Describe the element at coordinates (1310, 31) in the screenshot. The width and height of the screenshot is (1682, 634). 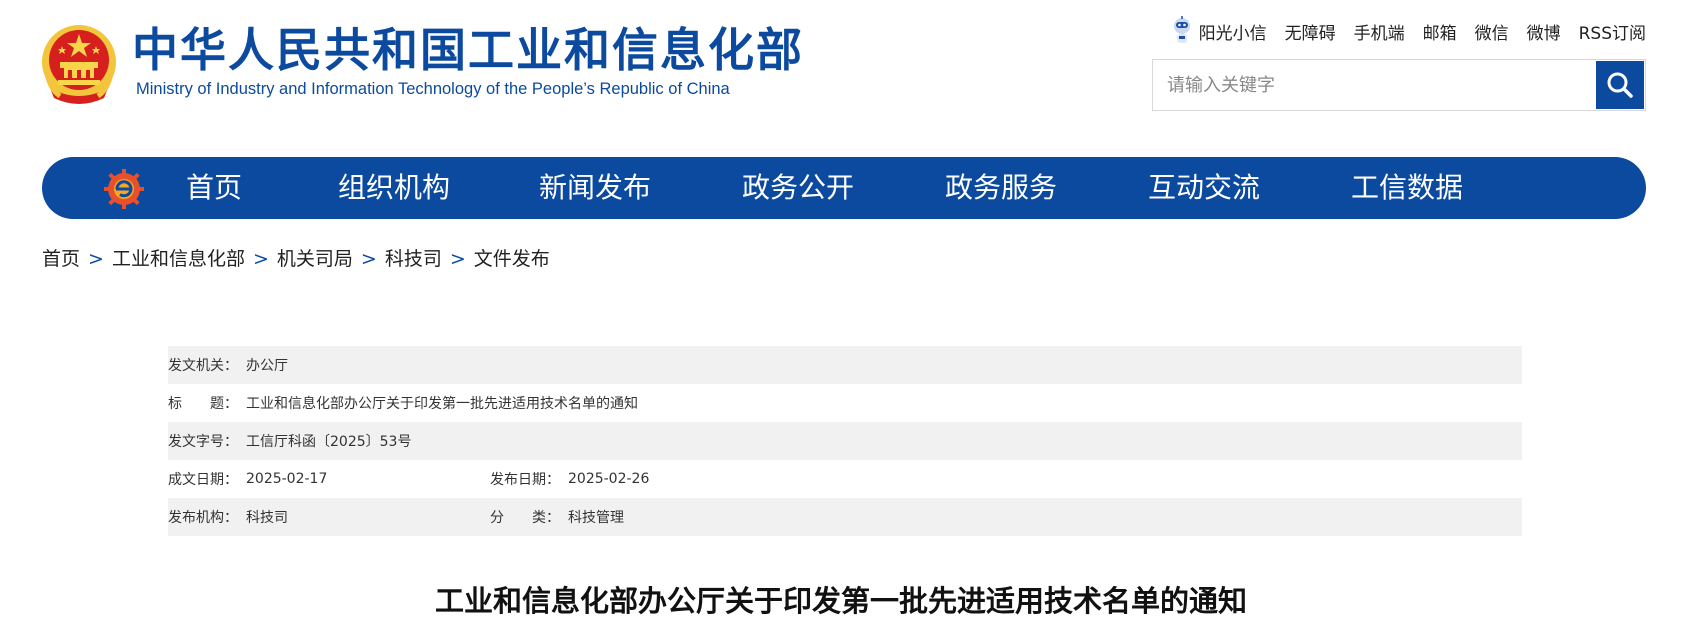
I see `link-accessibility: 无障碍` at that location.